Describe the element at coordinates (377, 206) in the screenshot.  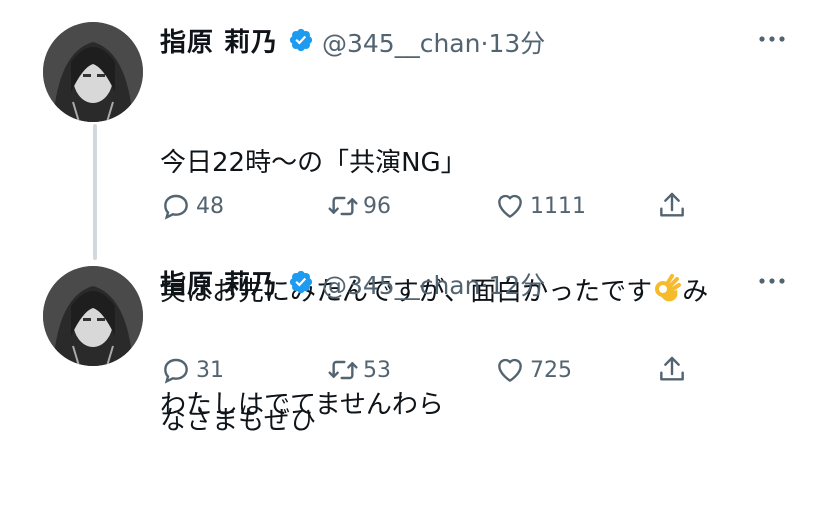
I see `retweet-count: 96` at that location.